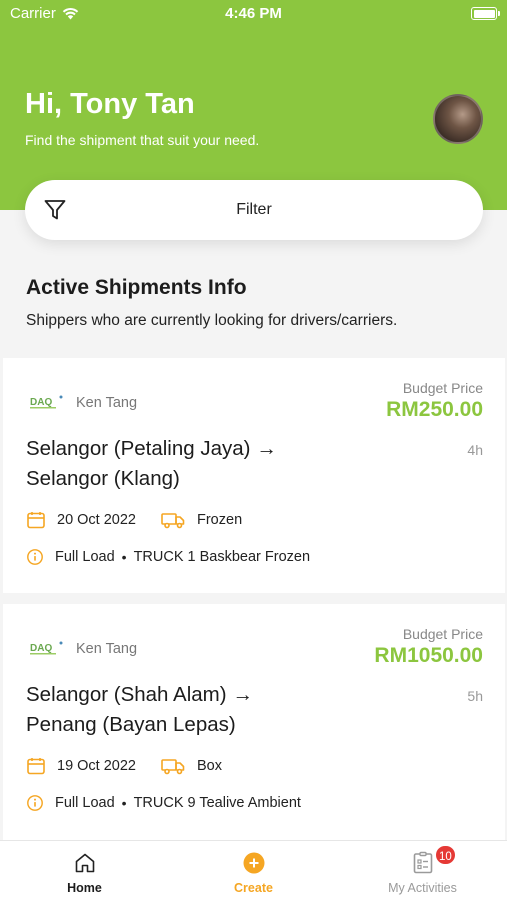  I want to click on greeting-title: Hi, Tony Tan, so click(110, 104).